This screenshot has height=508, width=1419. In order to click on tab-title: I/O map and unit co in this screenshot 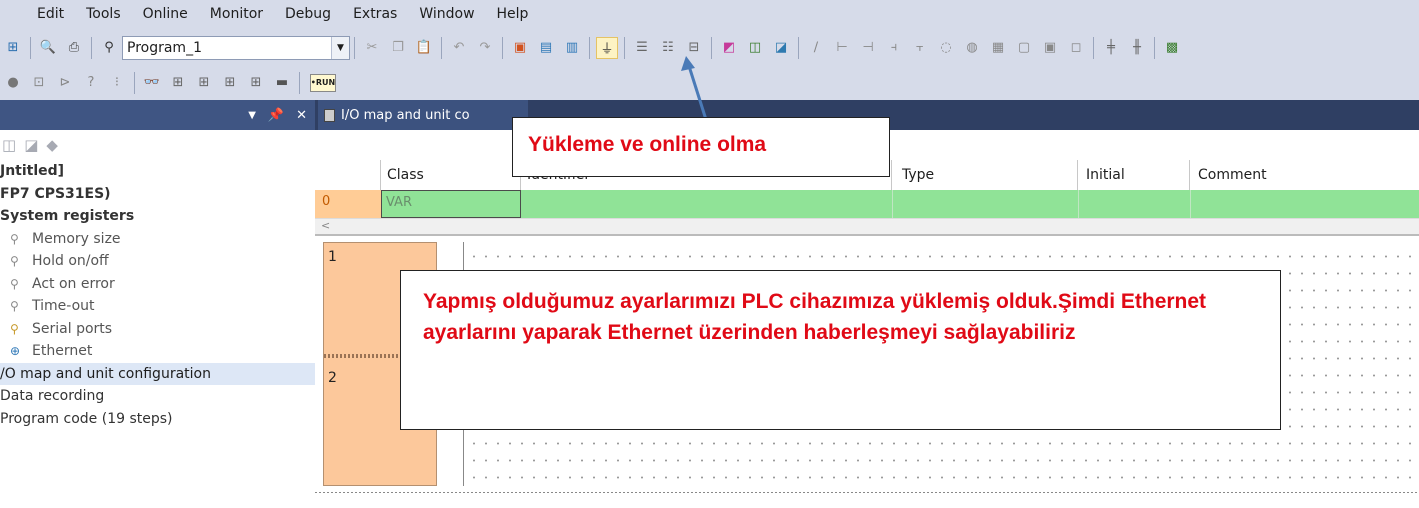, I will do `click(405, 115)`.